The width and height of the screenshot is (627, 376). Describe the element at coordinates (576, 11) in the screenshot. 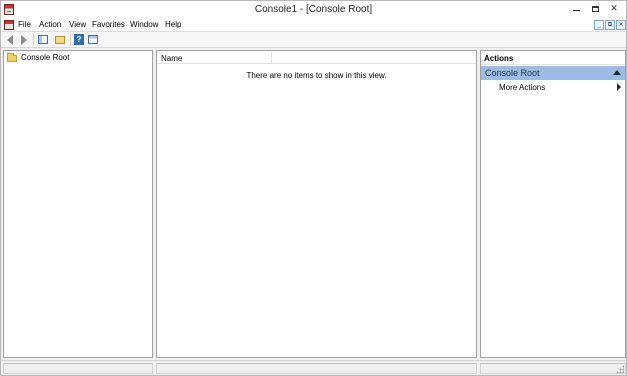

I see `minimize-icon` at that location.